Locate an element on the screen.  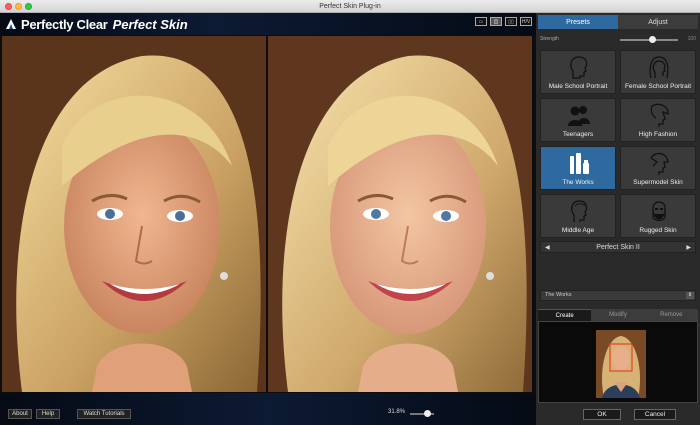
minimize-window-button is located at coordinates (18, 6).